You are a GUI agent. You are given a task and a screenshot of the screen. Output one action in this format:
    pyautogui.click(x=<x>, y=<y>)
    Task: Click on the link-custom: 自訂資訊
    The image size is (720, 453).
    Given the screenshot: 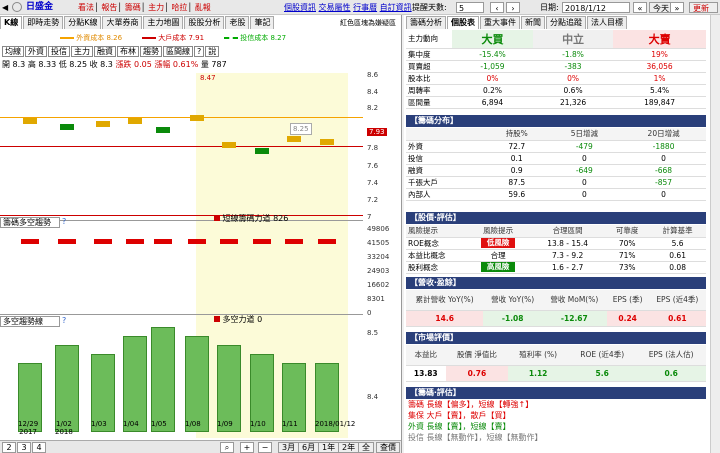 What is the action you would take?
    pyautogui.click(x=396, y=7)
    